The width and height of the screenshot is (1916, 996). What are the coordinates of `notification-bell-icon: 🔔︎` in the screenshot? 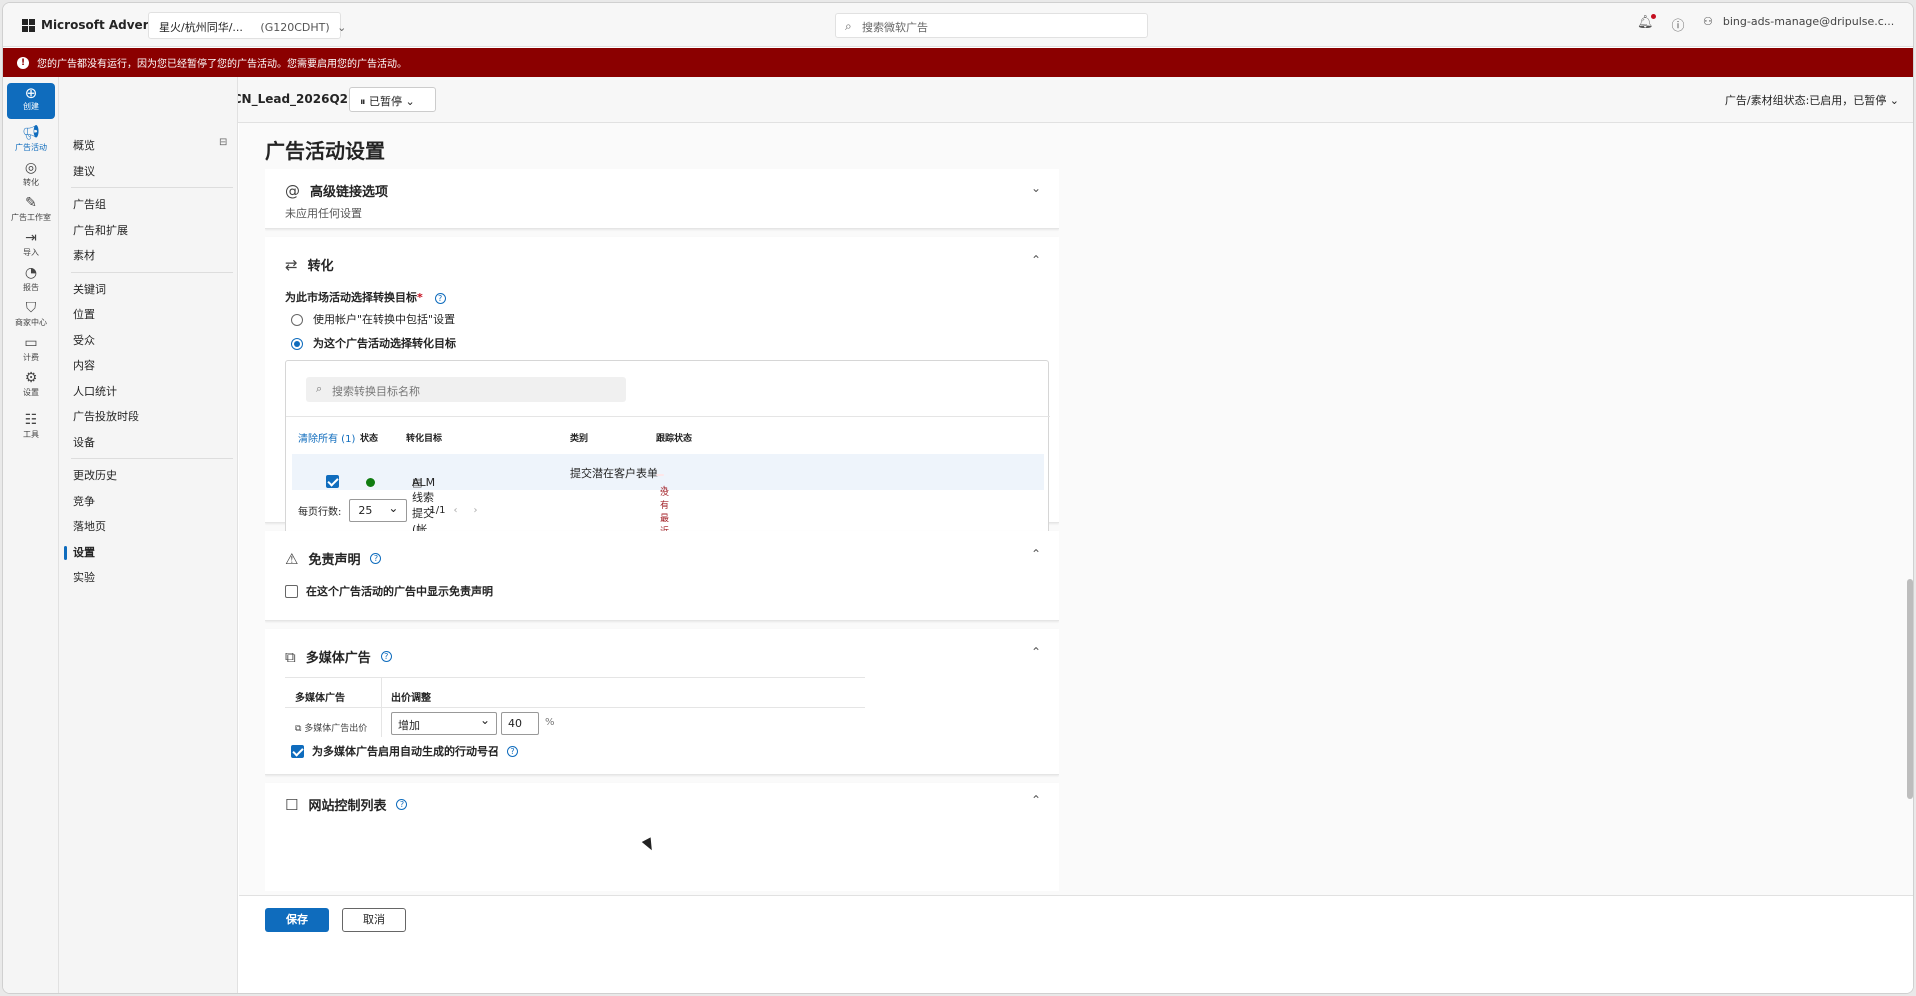 It's located at (1646, 24).